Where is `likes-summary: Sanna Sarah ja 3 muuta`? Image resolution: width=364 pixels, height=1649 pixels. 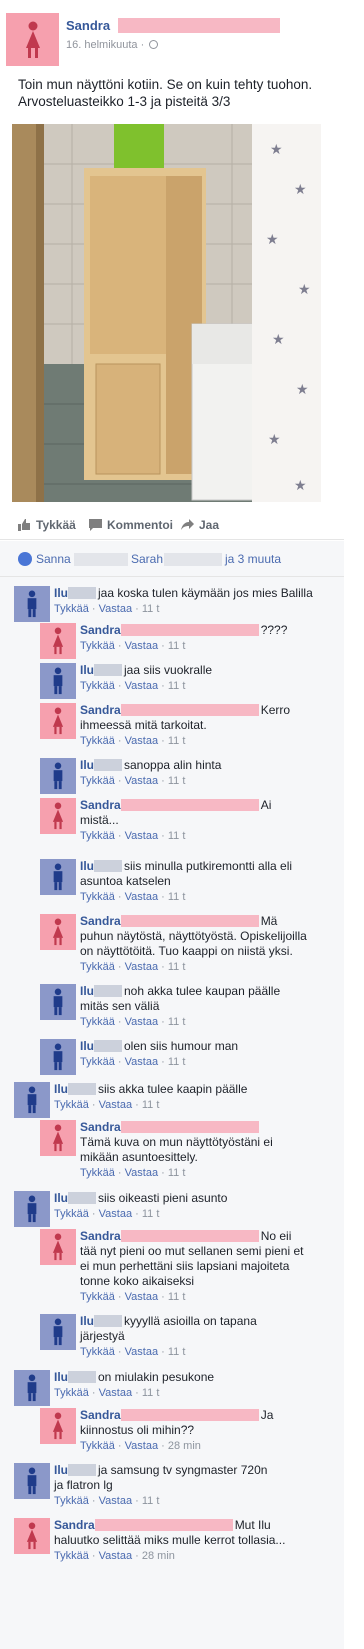 likes-summary: Sanna Sarah ja 3 muuta is located at coordinates (172, 559).